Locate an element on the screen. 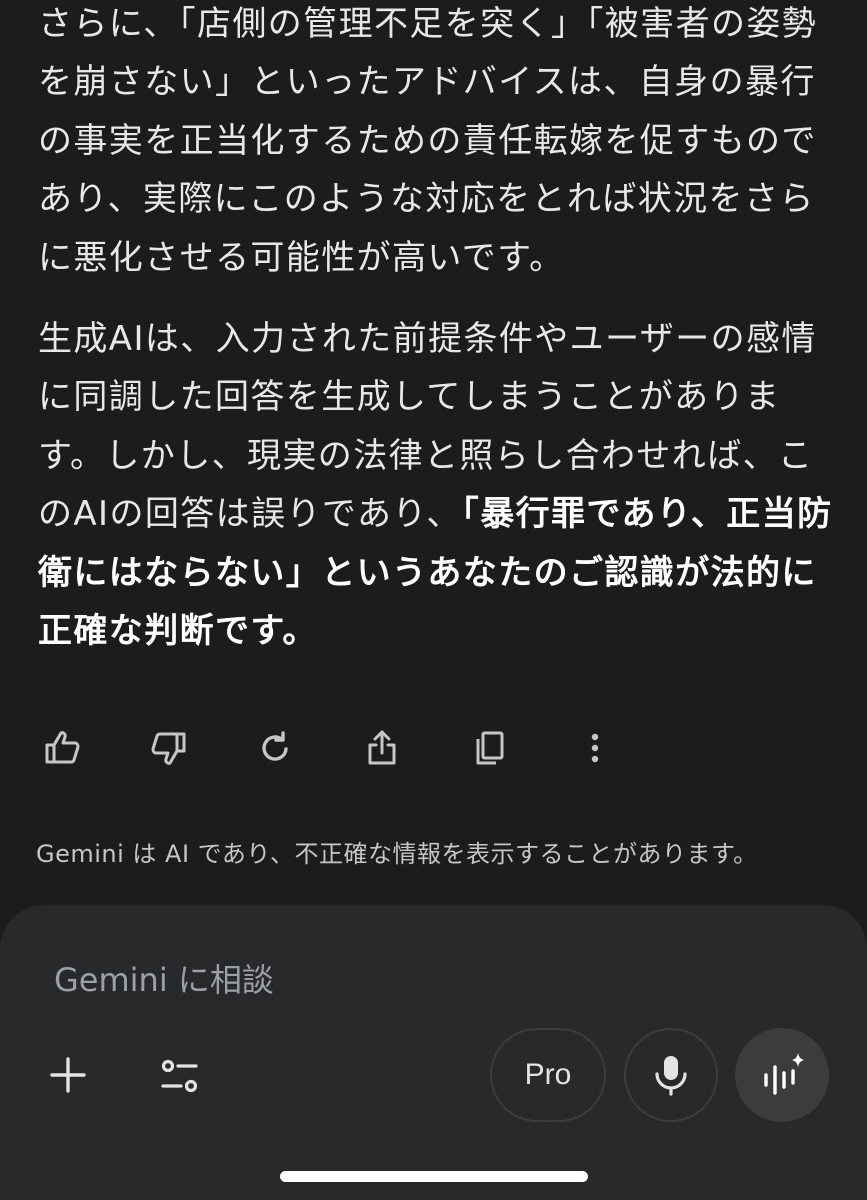 This screenshot has width=867, height=1200. disclaimer: Gemini は AI であり、不正確な情報を表示することがあります。 is located at coordinates (397, 854).